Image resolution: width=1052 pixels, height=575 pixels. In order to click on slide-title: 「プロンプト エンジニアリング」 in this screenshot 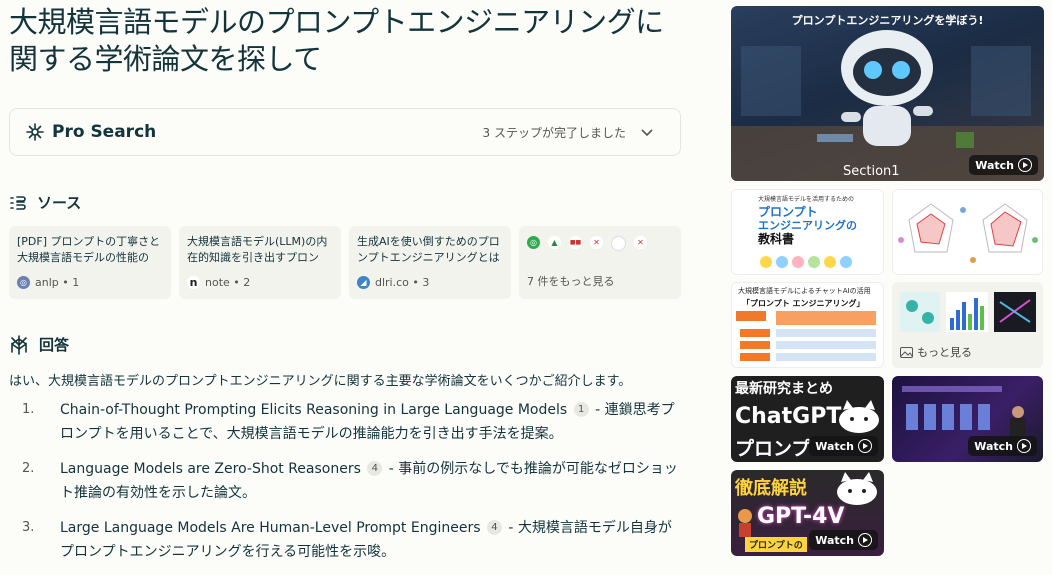, I will do `click(803, 303)`.